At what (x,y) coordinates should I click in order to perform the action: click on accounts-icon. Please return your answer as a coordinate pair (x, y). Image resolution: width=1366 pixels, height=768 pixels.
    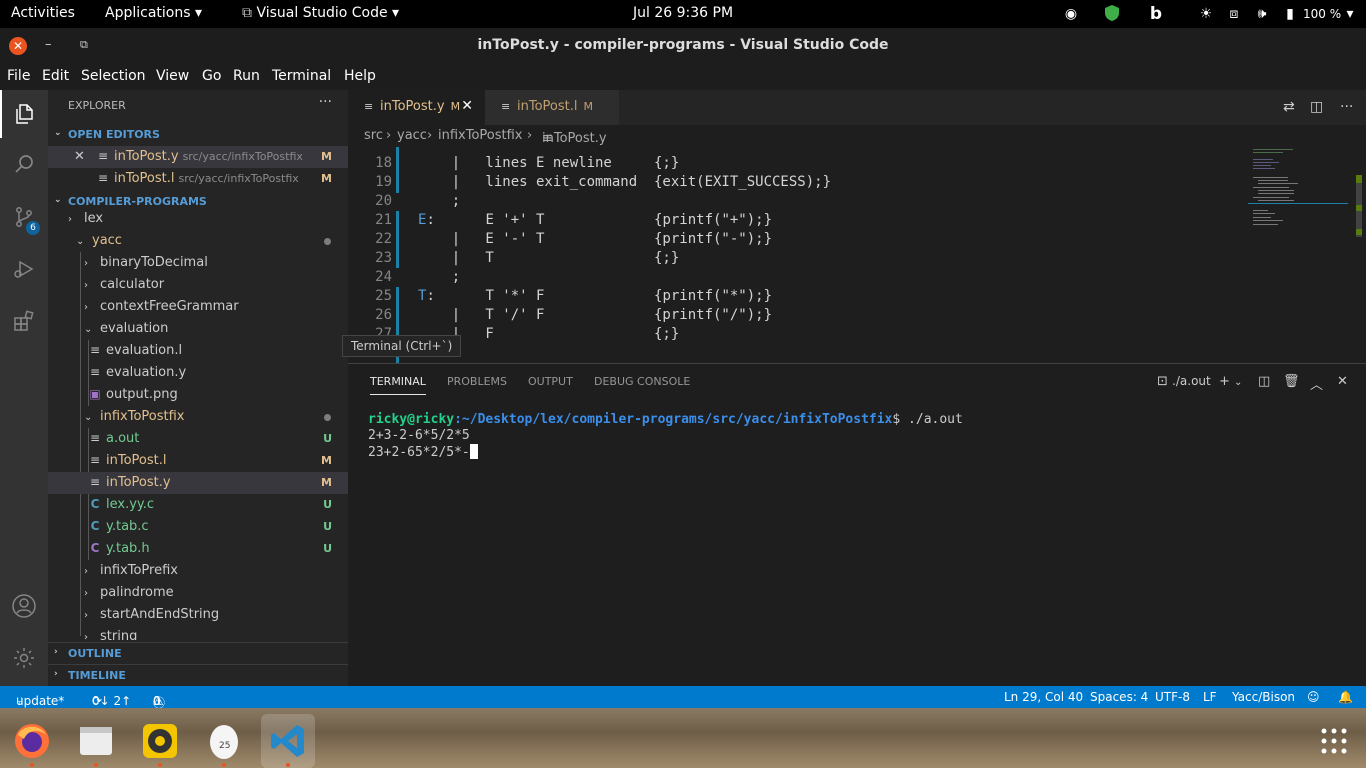
    Looking at the image, I should click on (24, 606).